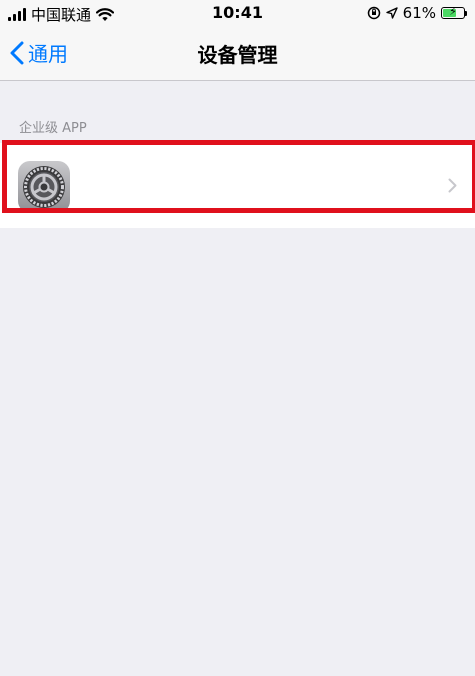 This screenshot has width=475, height=676. I want to click on chevron-left-icon, so click(17, 52).